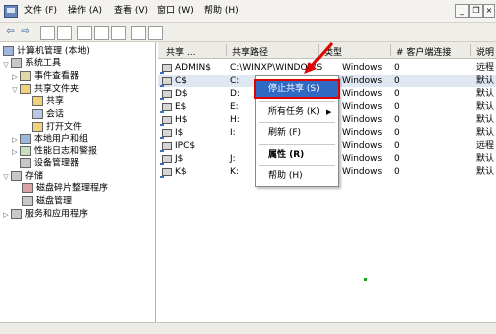 This screenshot has height=334, width=496. What do you see at coordinates (25, 163) in the screenshot?
I see `device-manager-icon` at bounding box center [25, 163].